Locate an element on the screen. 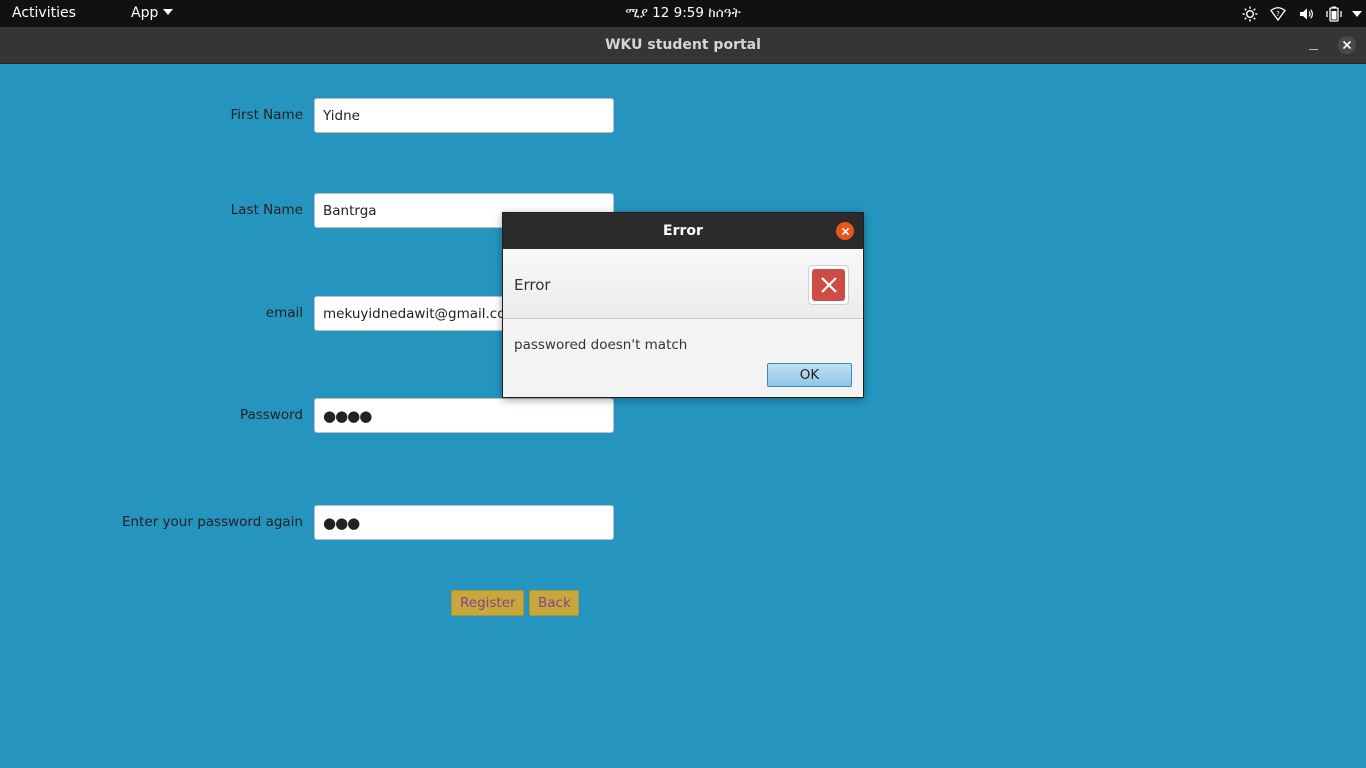  ok-button: OK is located at coordinates (809, 375).